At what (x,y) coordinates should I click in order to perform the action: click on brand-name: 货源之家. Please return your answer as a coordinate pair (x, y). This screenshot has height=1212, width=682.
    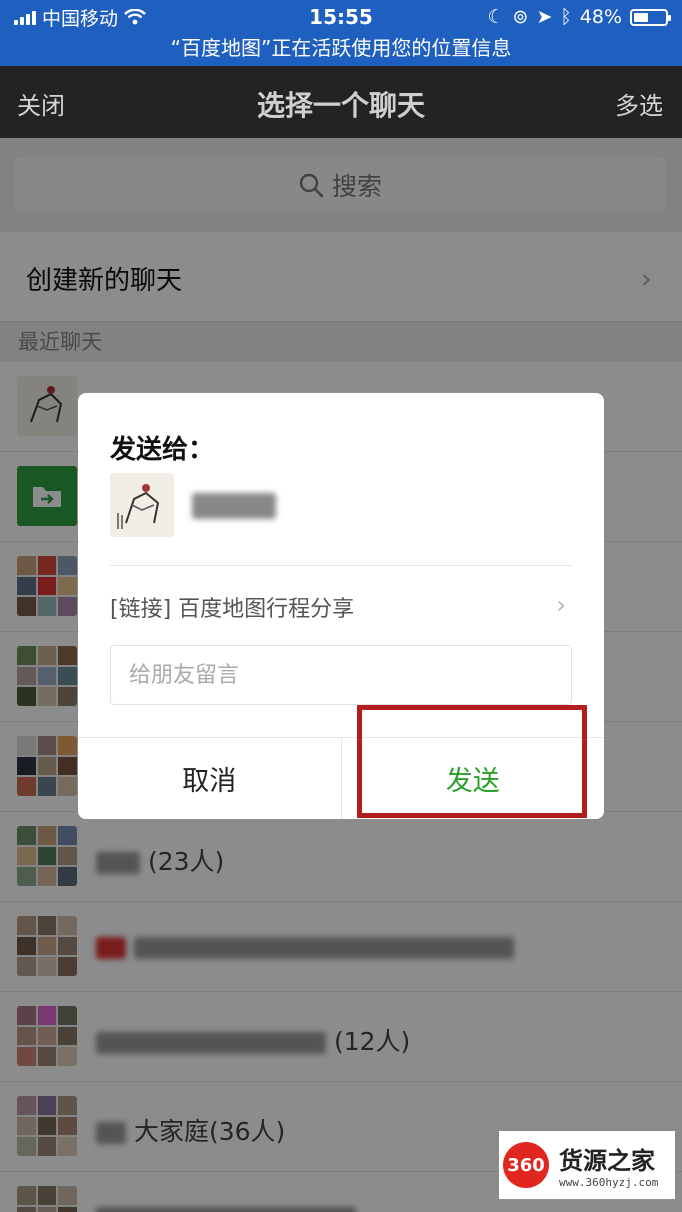
    Looking at the image, I should click on (607, 1161).